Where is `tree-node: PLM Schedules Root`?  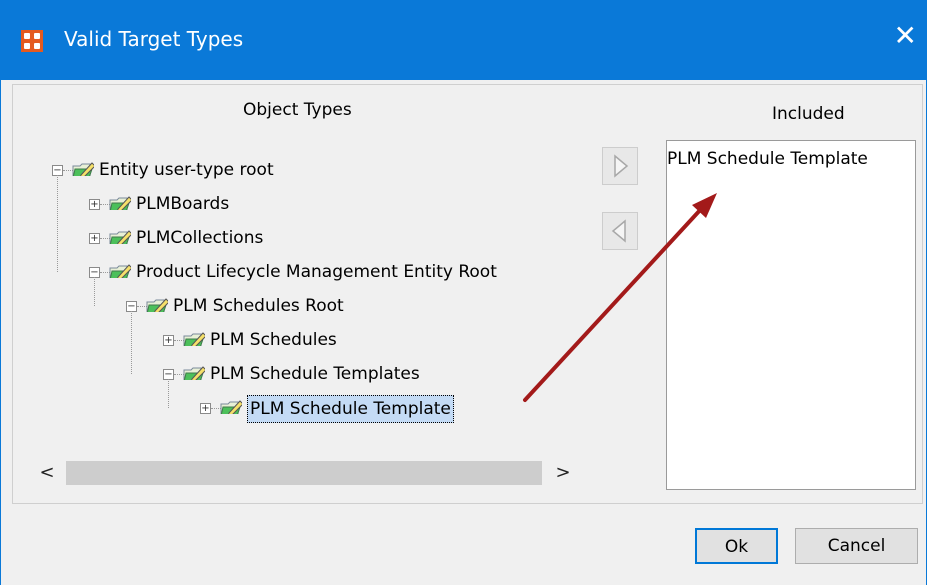 tree-node: PLM Schedules Root is located at coordinates (258, 306).